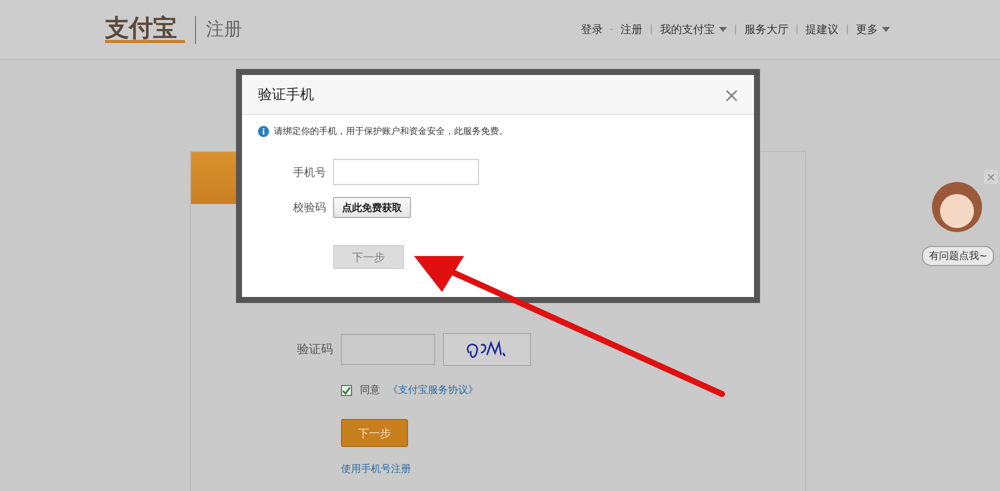  Describe the element at coordinates (346, 390) in the screenshot. I see `agree-checkbox` at that location.